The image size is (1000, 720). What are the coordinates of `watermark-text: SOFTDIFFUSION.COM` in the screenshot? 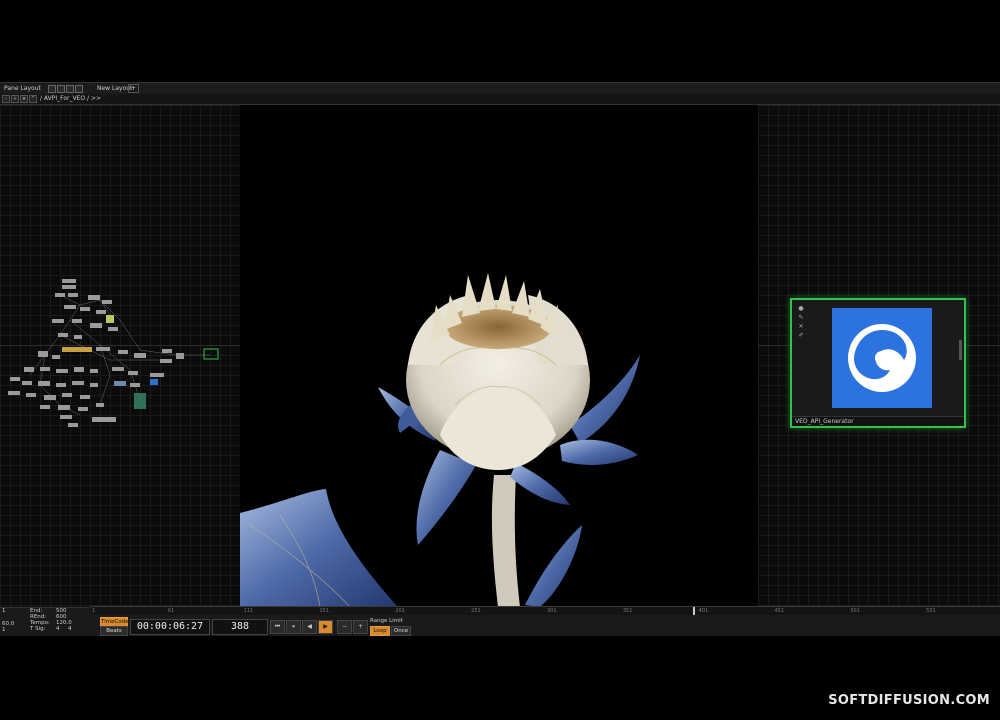 It's located at (909, 700).